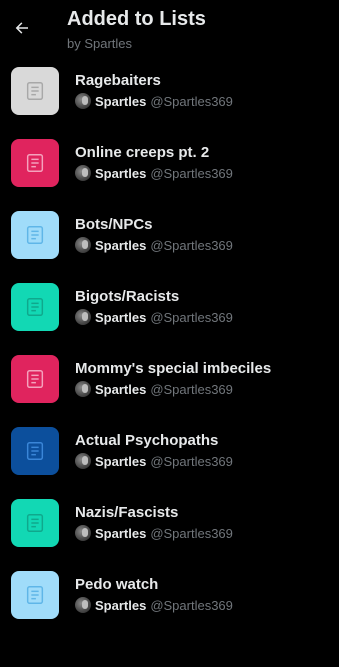  What do you see at coordinates (169, 595) in the screenshot?
I see `list-item: Pedo watch Spartles @Spartles369` at bounding box center [169, 595].